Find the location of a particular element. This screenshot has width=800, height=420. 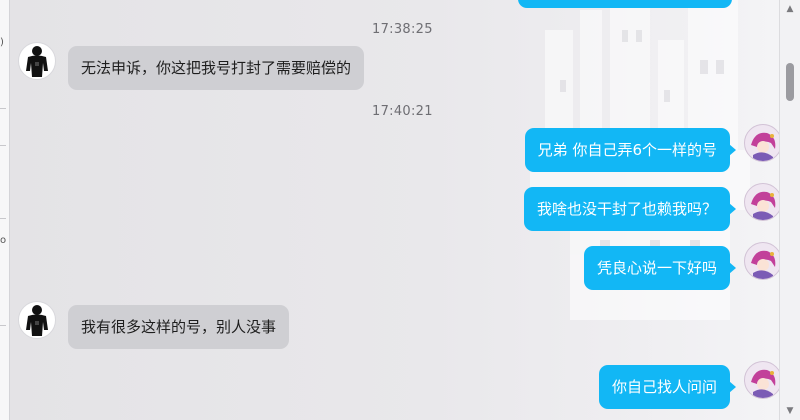

outgoing-message-bubble: 兄弟 你自己弄6个一样的号 is located at coordinates (630, 150).